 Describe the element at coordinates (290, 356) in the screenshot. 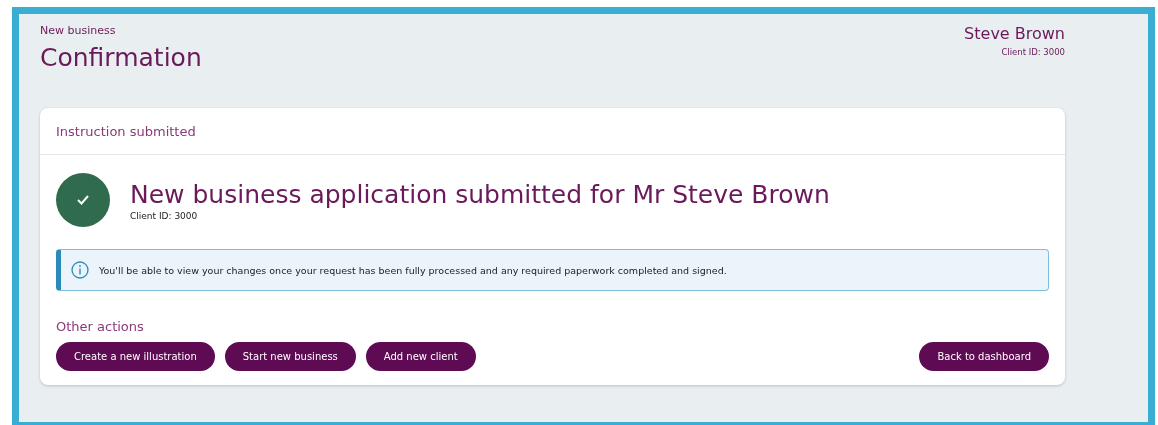

I see `action-button: Start new business` at that location.